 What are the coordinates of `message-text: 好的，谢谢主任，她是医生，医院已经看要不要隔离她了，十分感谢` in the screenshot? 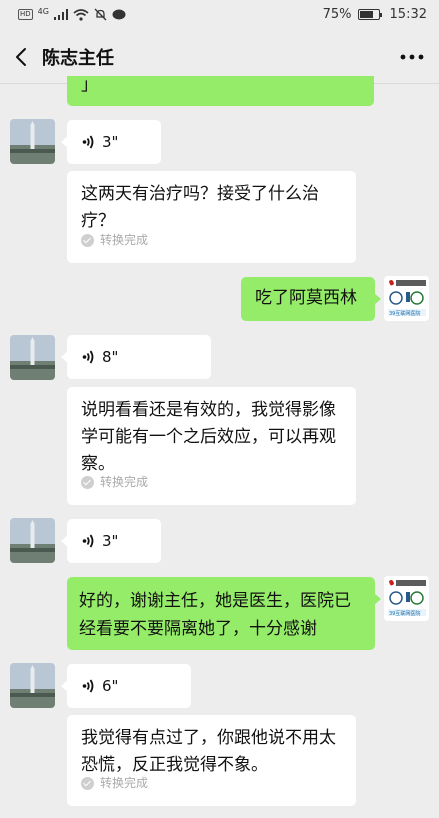 It's located at (215, 615).